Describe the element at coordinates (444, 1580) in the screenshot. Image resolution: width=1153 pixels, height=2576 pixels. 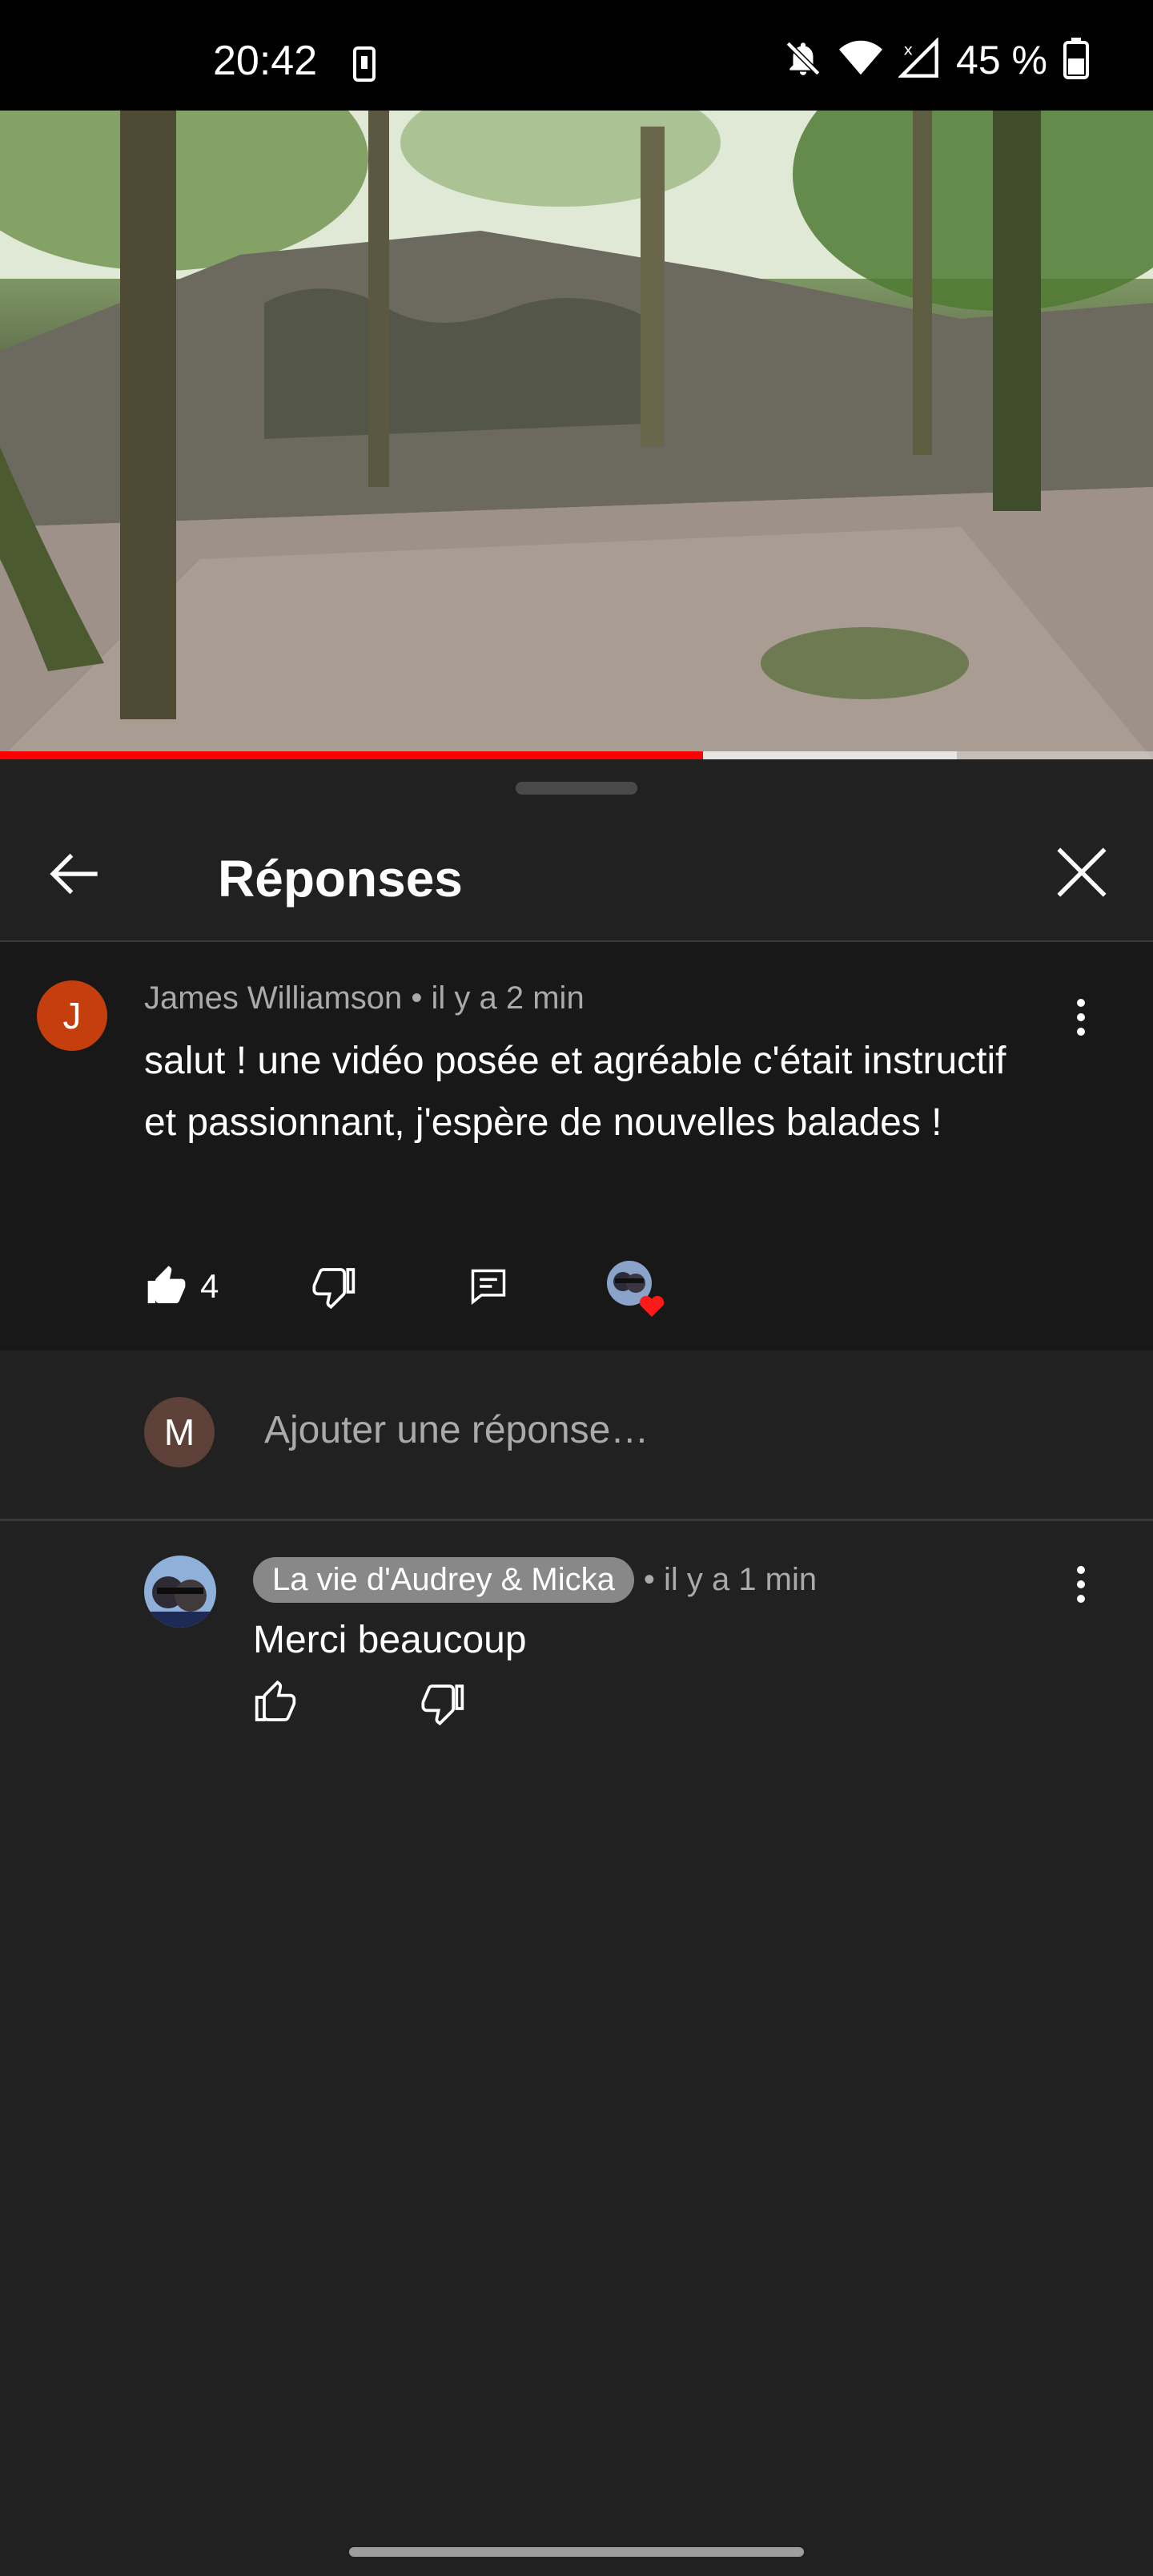
I see `author-badge: La vie d'Audrey & Micka` at that location.